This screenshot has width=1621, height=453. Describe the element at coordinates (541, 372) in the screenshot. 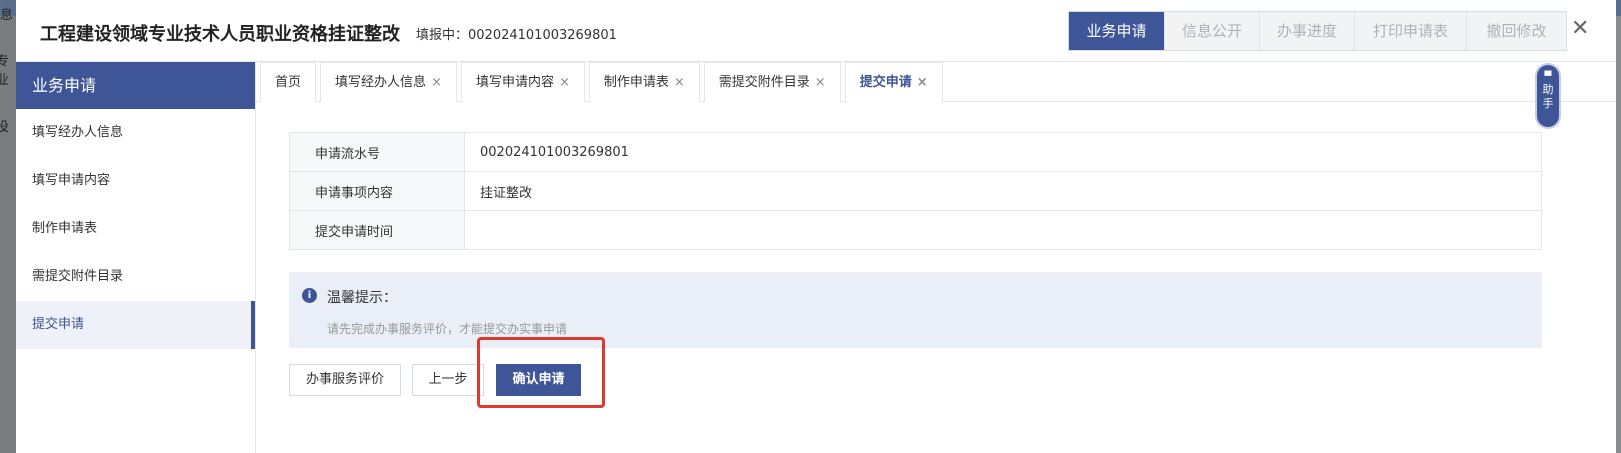

I see `highlight-box` at that location.